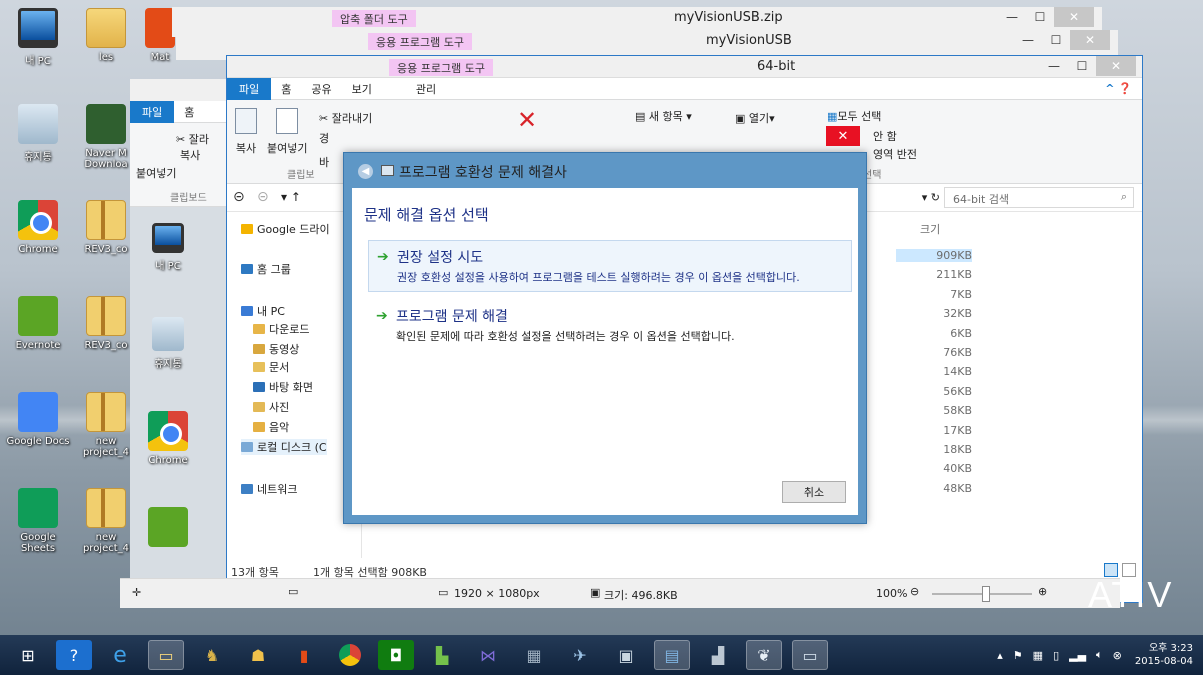 The height and width of the screenshot is (675, 1203). I want to click on app-icon-4: ⋈, so click(488, 655).